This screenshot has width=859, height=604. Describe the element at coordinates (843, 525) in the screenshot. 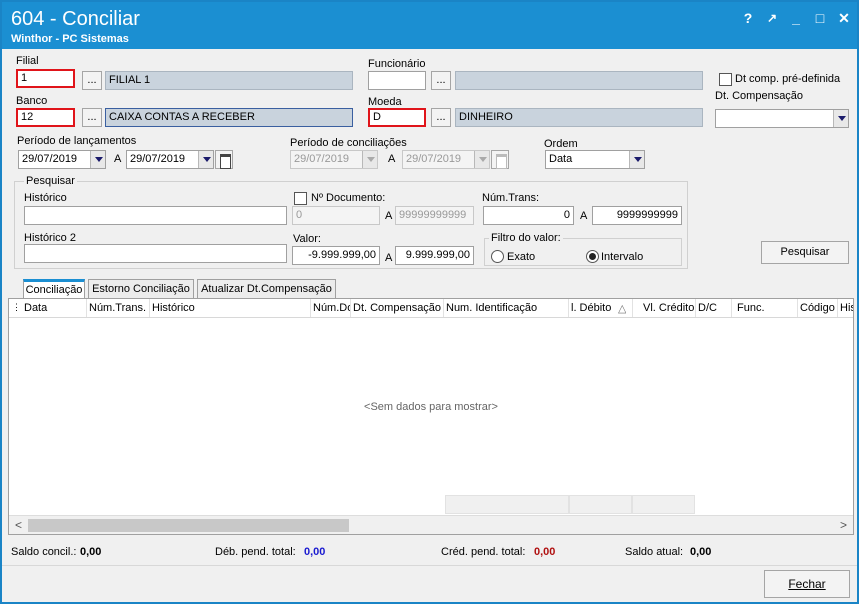

I see `scroll-right-icon: >` at that location.